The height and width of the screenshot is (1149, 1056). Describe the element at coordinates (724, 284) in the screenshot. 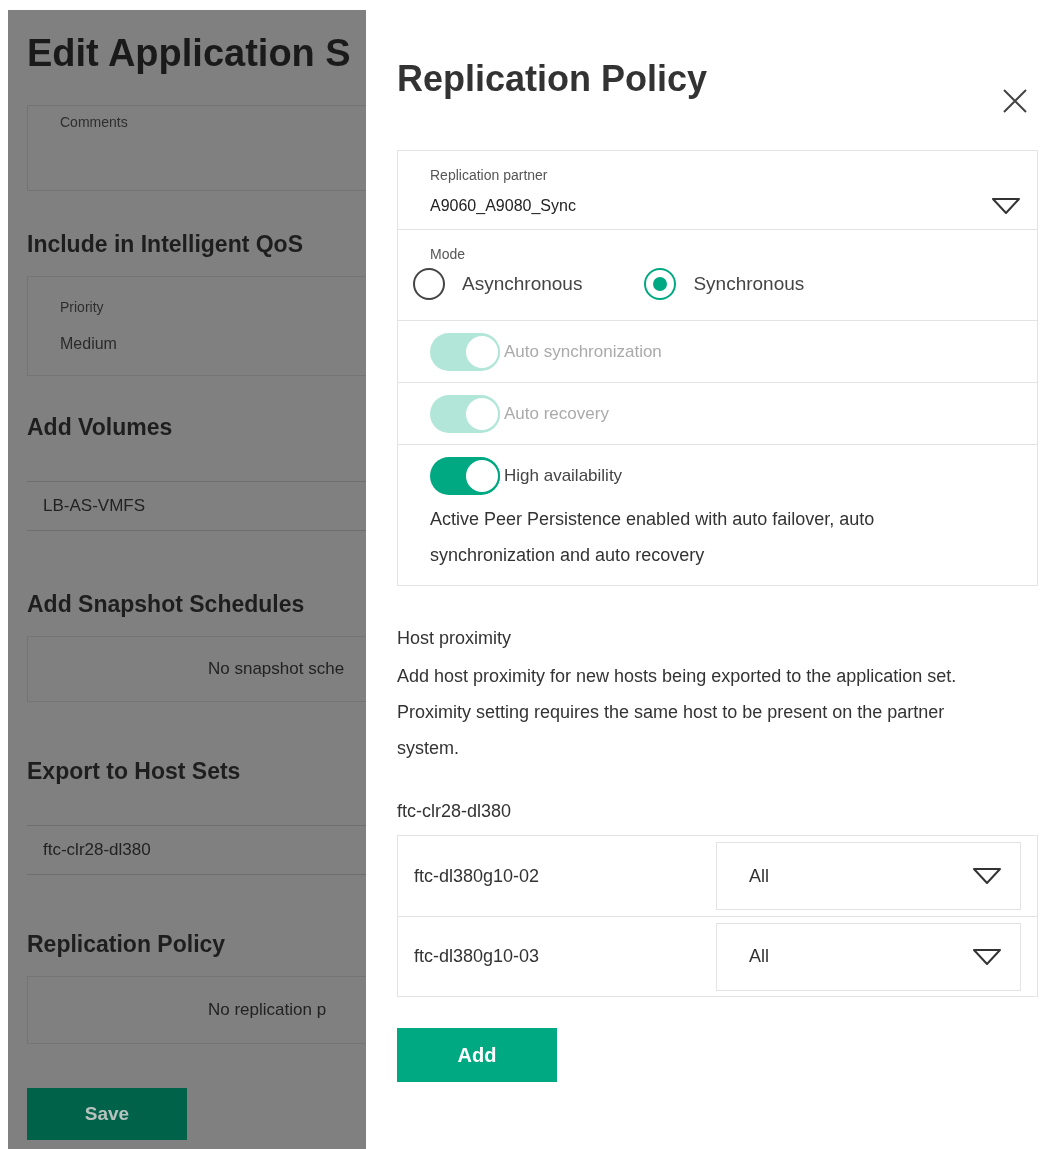

I see `mode-radio: Synchronous` at that location.